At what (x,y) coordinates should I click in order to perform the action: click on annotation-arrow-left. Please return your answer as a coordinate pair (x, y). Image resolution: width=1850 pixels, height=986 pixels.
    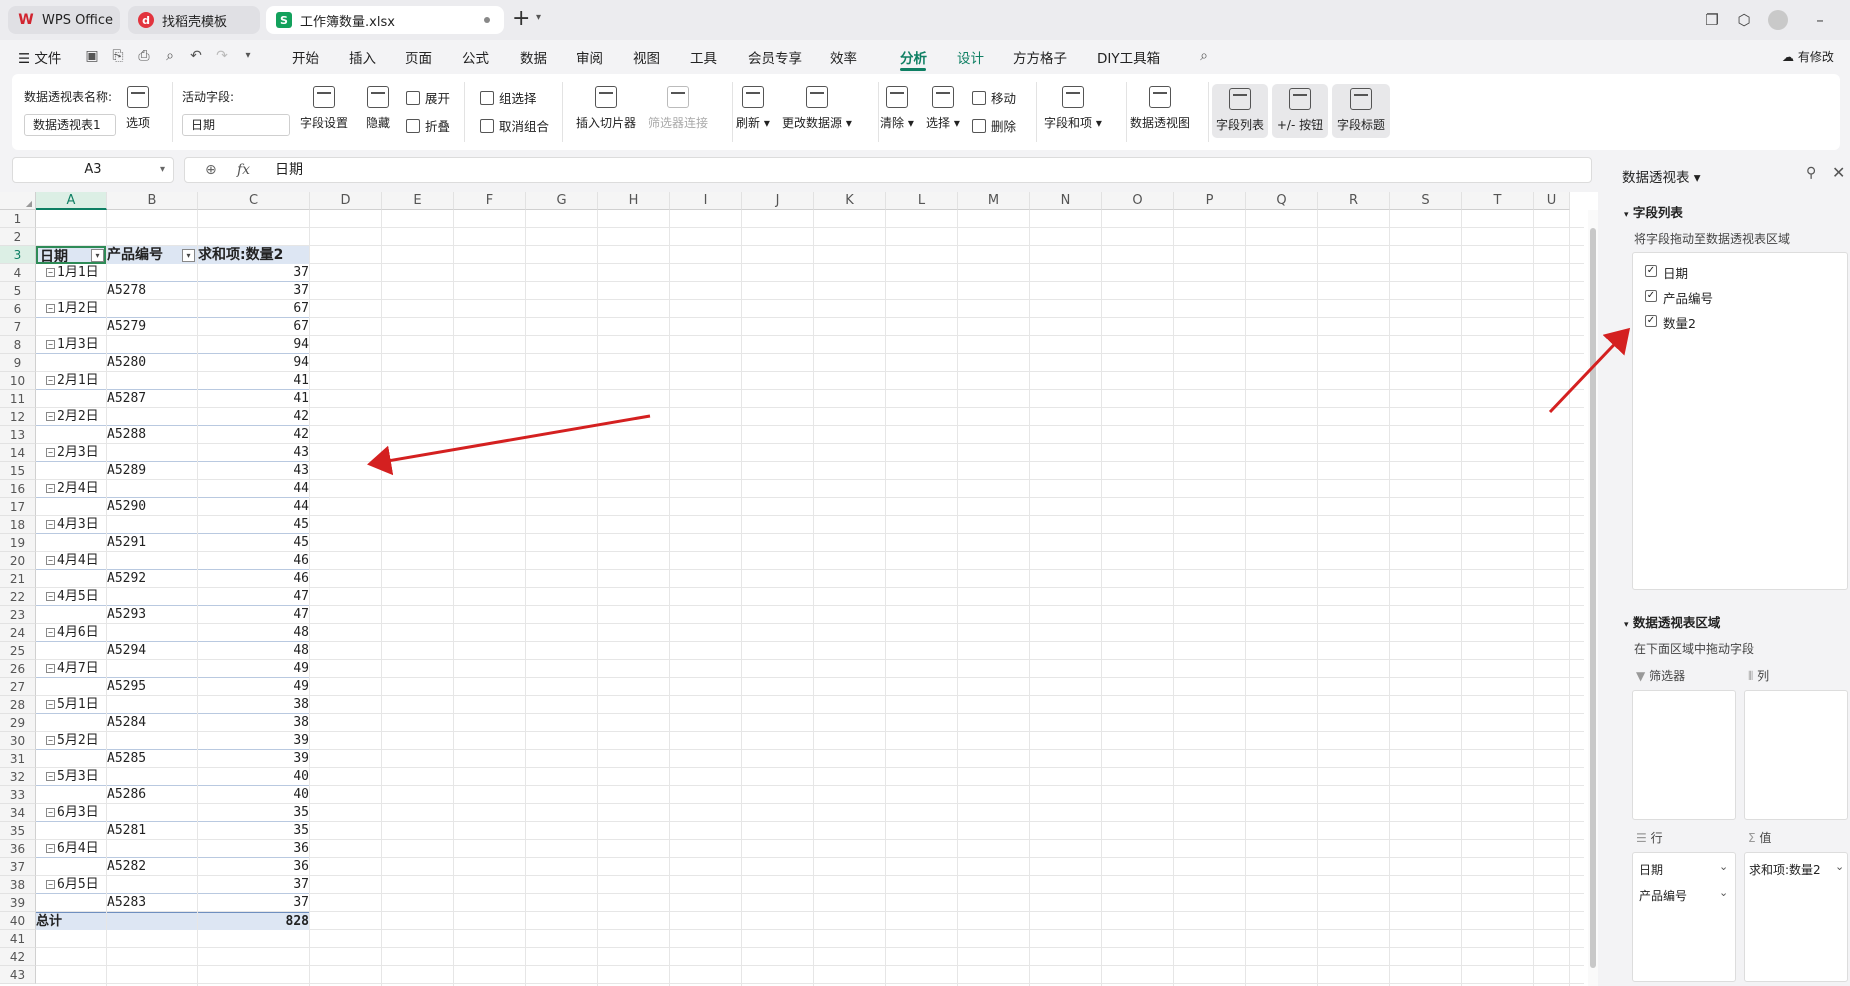
    Looking at the image, I should click on (509, 445).